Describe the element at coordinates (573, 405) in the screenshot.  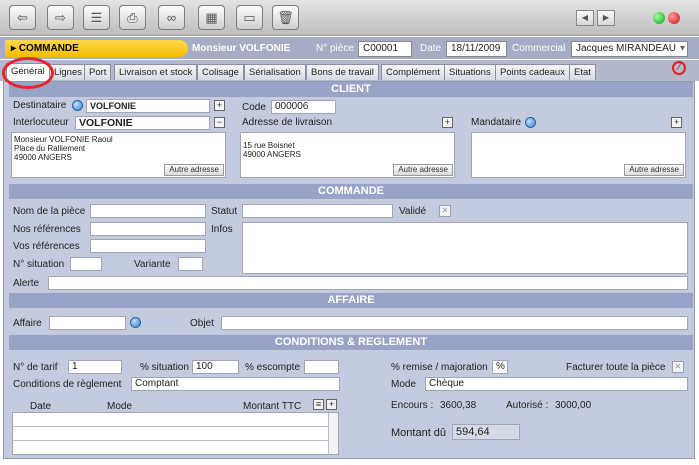
I see `autorise-value: 3000,00` at that location.